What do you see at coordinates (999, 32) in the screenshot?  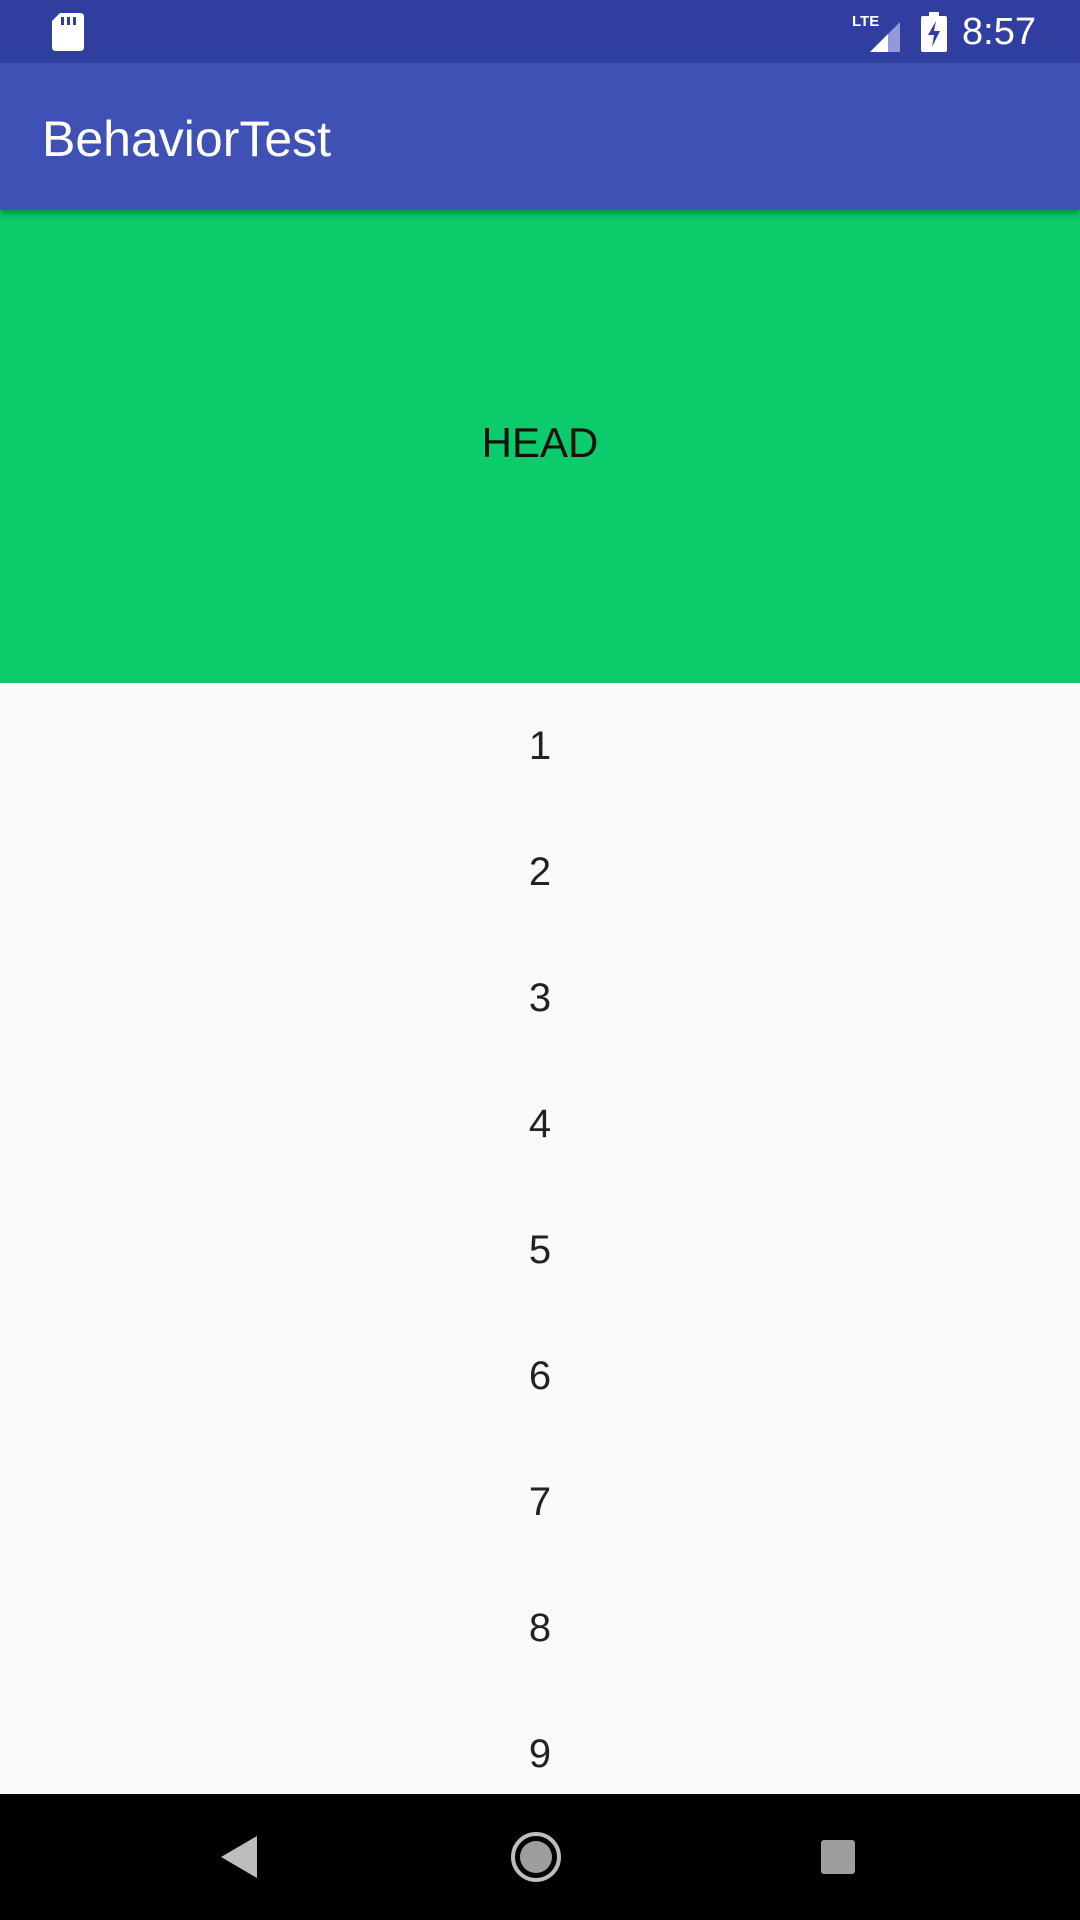 I see `status-clock: 8:57` at bounding box center [999, 32].